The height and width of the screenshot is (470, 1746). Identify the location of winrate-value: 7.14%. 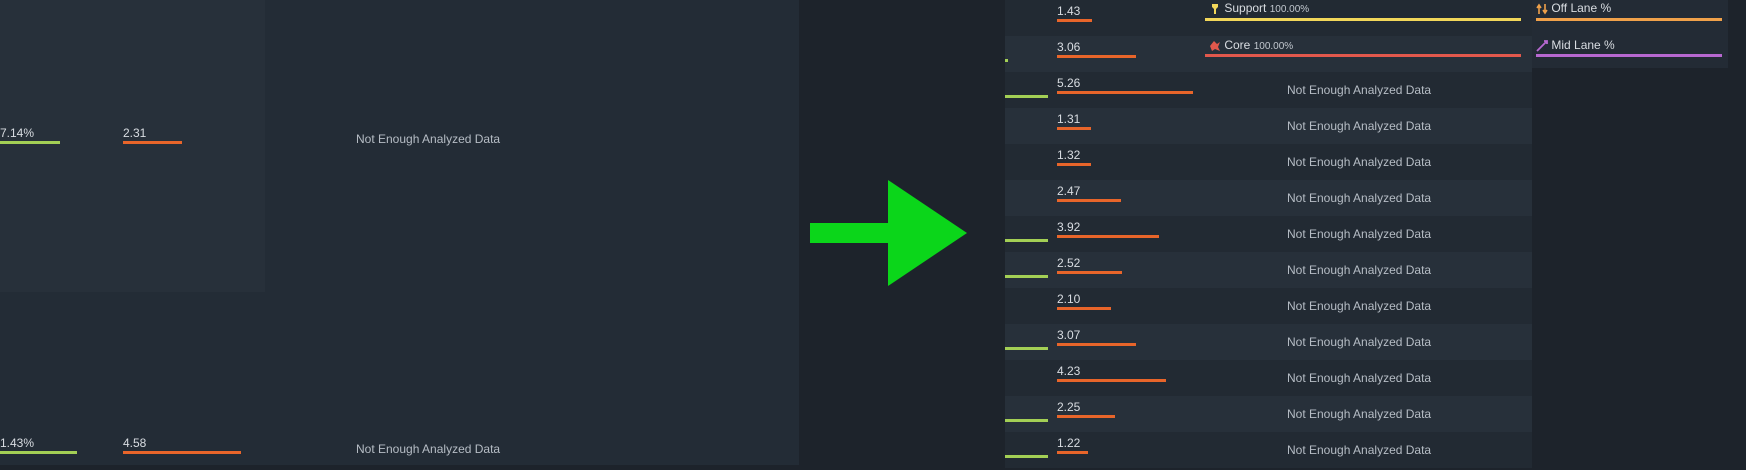
(17, 133).